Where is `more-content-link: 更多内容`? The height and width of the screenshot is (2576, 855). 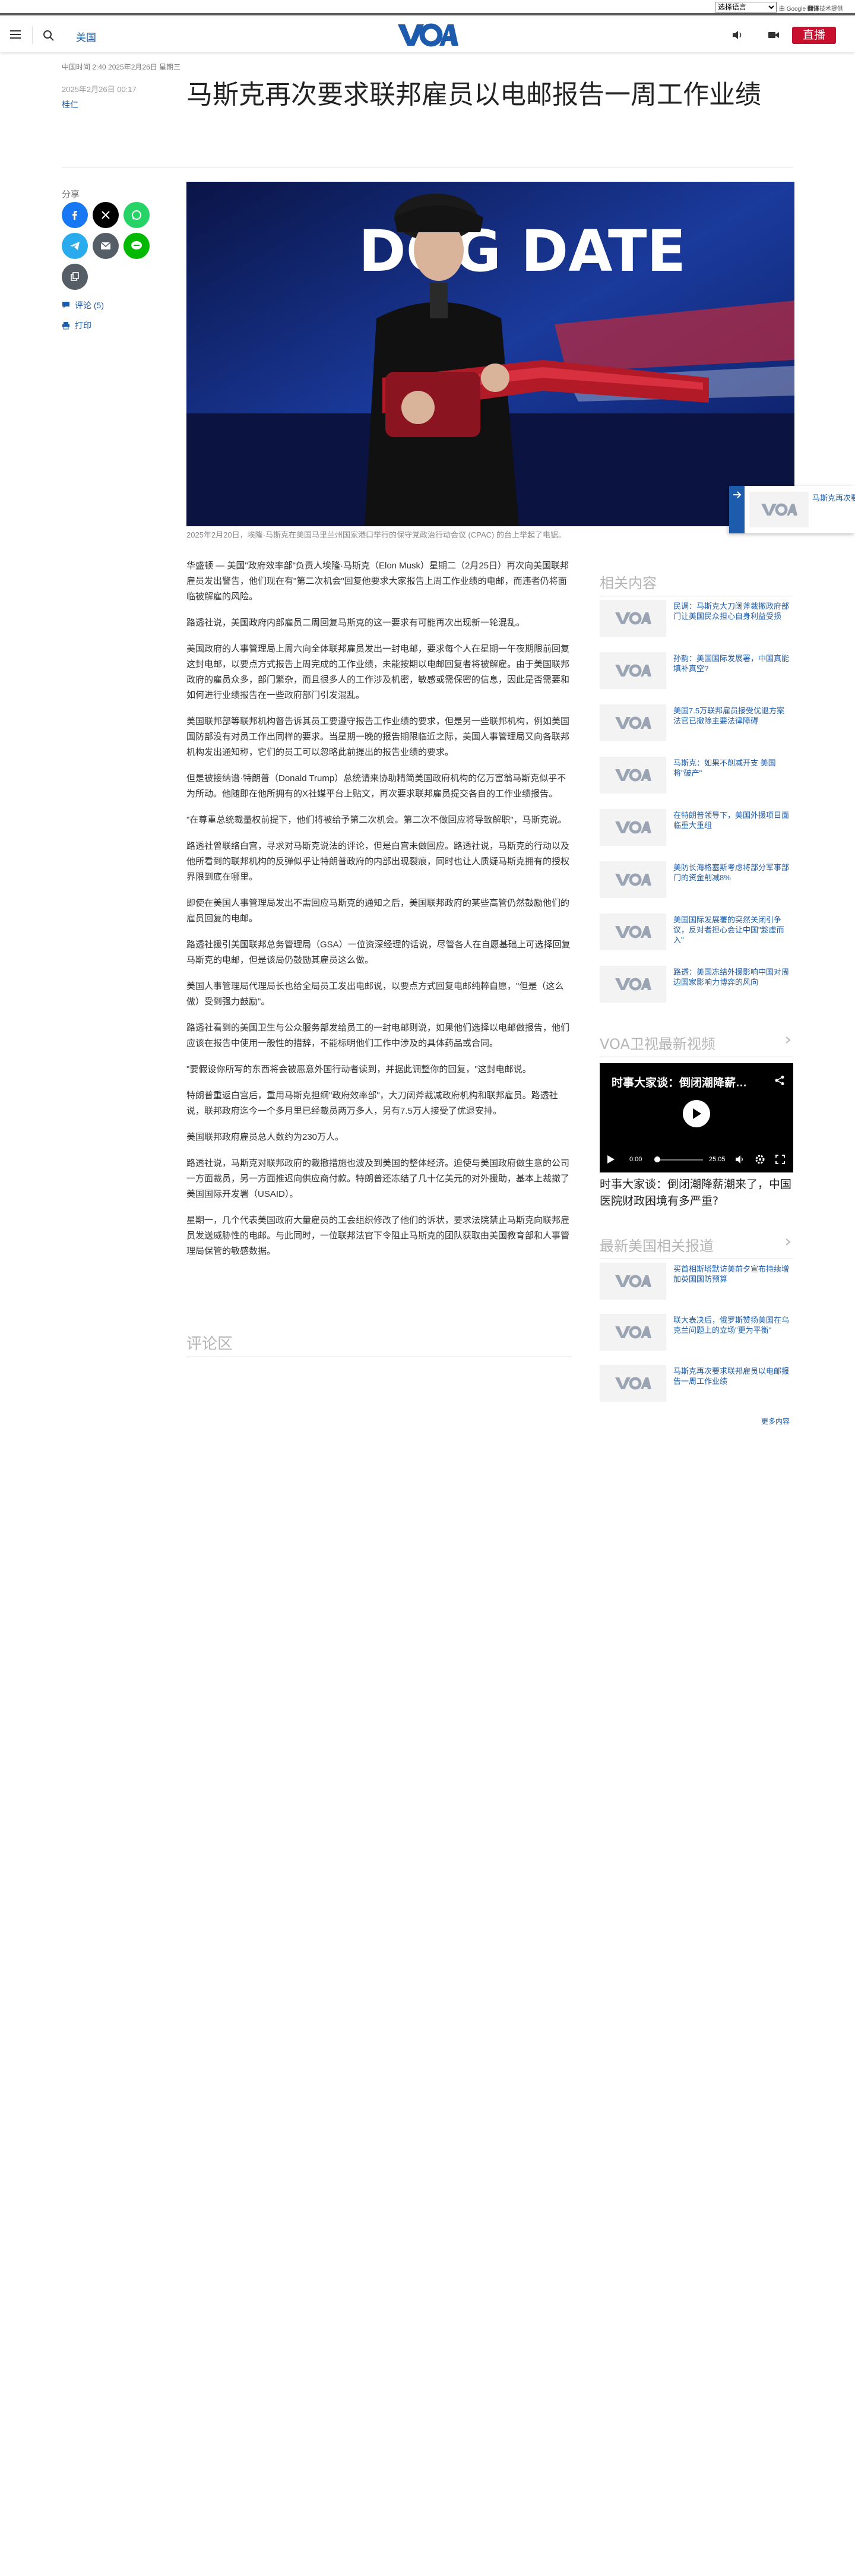 more-content-link: 更多内容 is located at coordinates (775, 1421).